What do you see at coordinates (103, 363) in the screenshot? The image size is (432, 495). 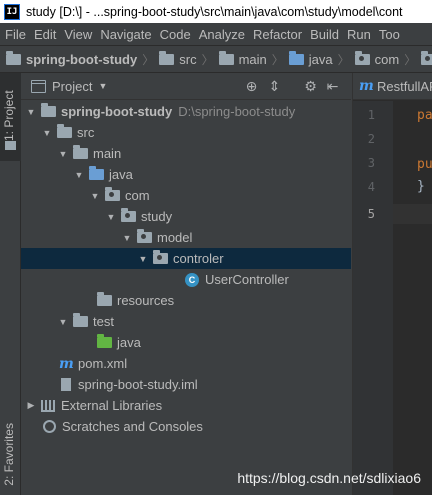 I see `tree-item-label: pom.xml` at bounding box center [103, 363].